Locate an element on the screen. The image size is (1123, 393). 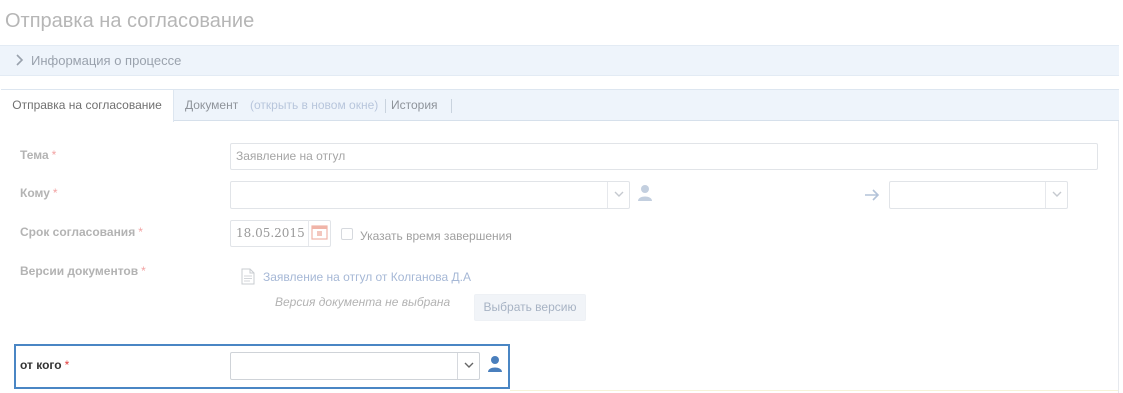
specify-time-checkbox is located at coordinates (347, 234).